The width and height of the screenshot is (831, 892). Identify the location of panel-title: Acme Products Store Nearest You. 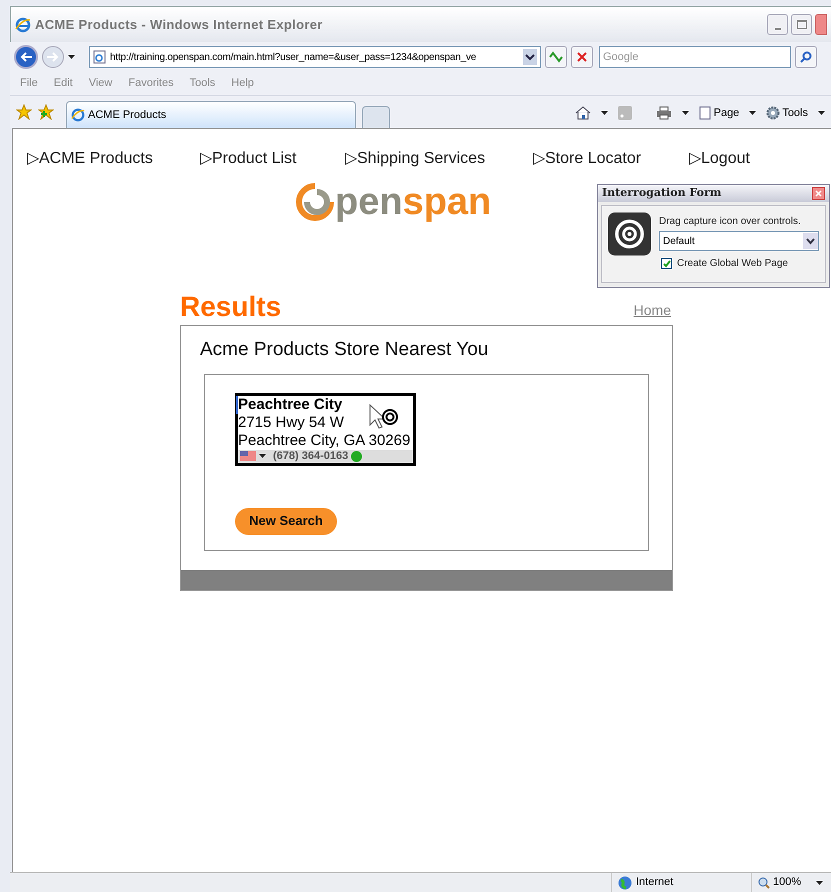
(344, 350).